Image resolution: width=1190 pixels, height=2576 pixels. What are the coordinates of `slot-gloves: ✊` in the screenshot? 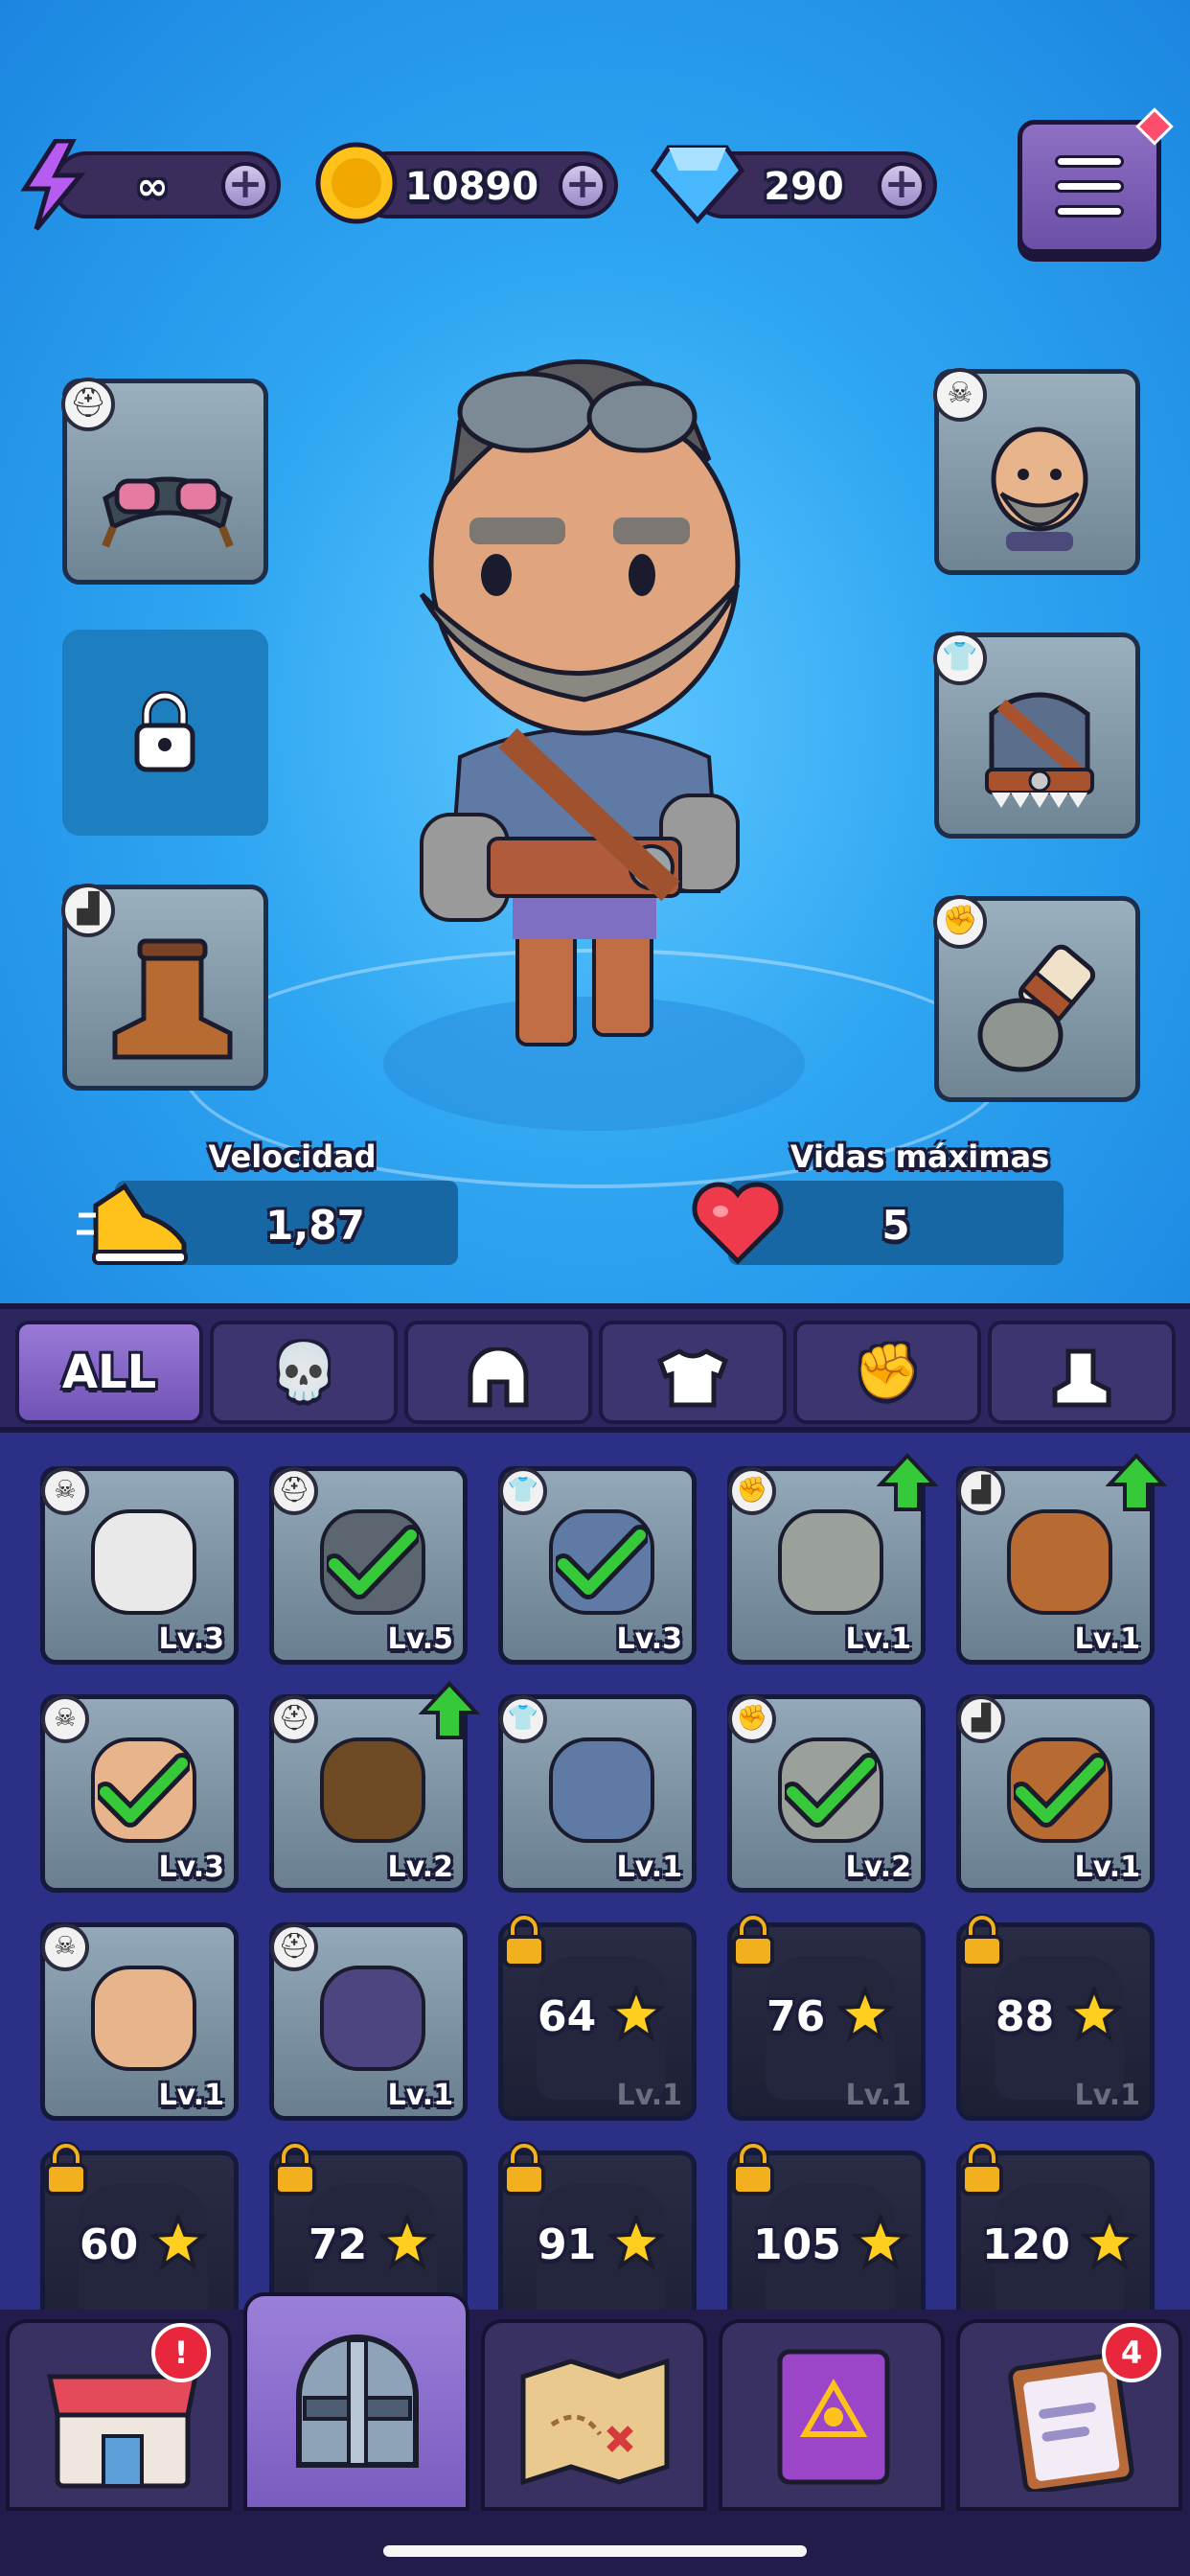 It's located at (1037, 998).